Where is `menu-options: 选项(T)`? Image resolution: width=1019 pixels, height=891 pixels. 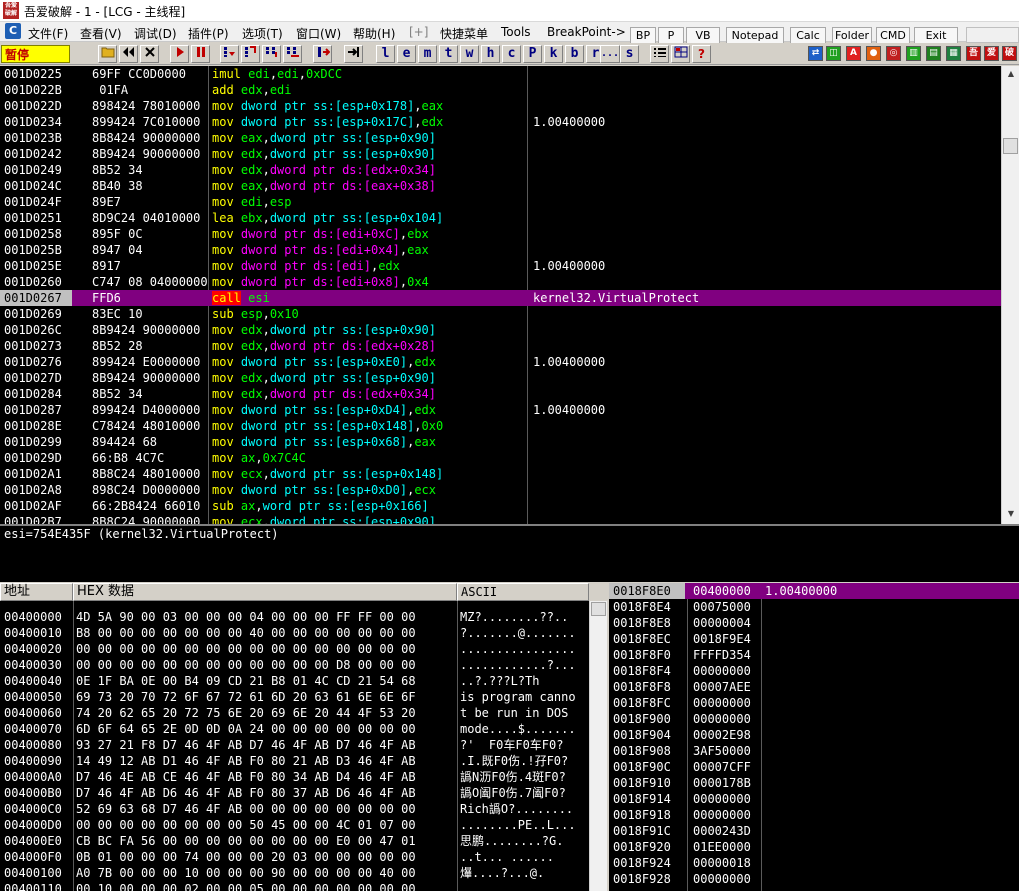 menu-options: 选项(T) is located at coordinates (262, 33).